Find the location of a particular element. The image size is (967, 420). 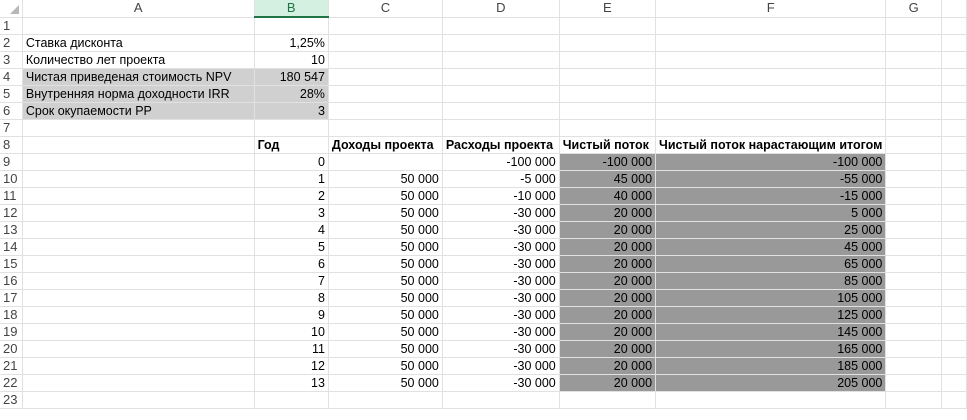

table-data-cell: 0 is located at coordinates (291, 162).